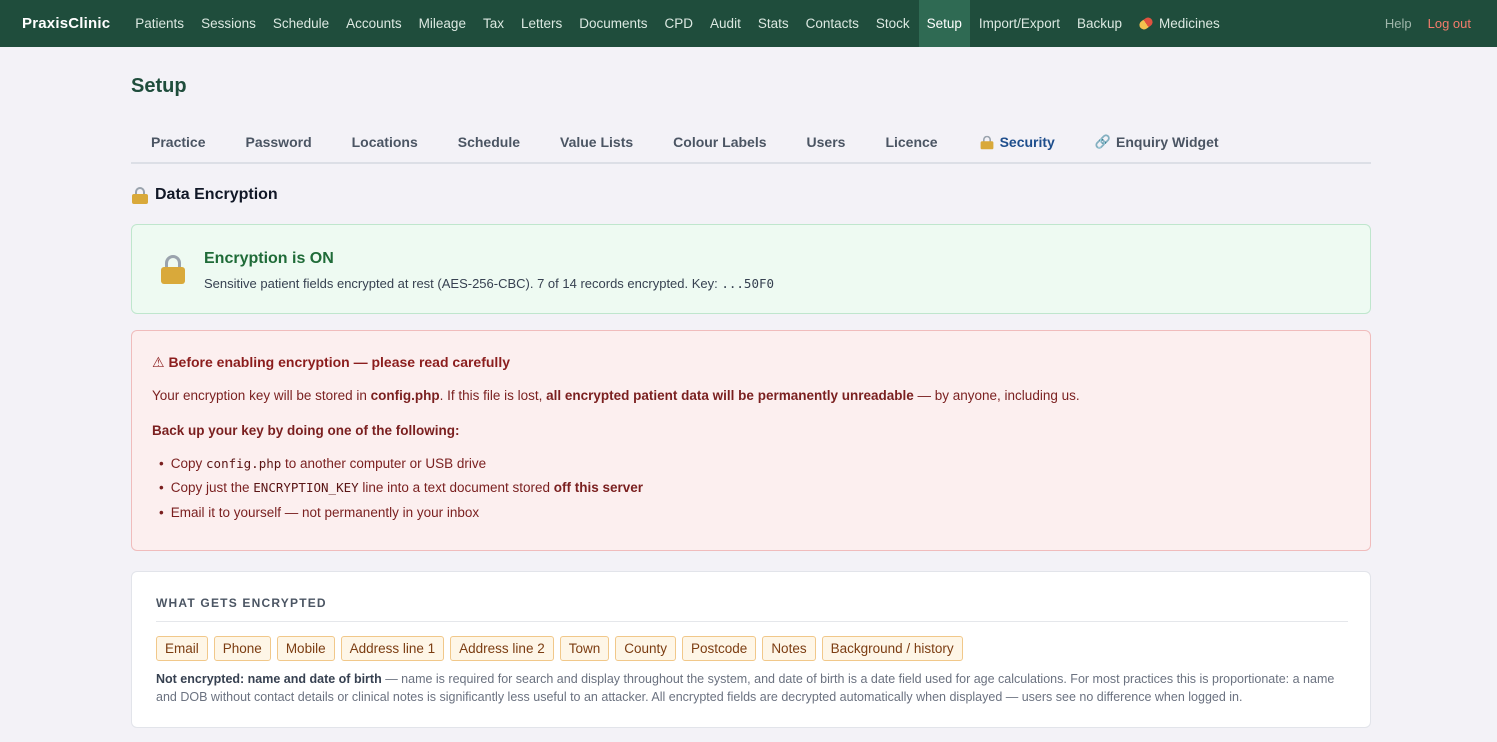  What do you see at coordinates (306, 488) in the screenshot?
I see `code-encryption-key: ENCRYPTION_KEY` at bounding box center [306, 488].